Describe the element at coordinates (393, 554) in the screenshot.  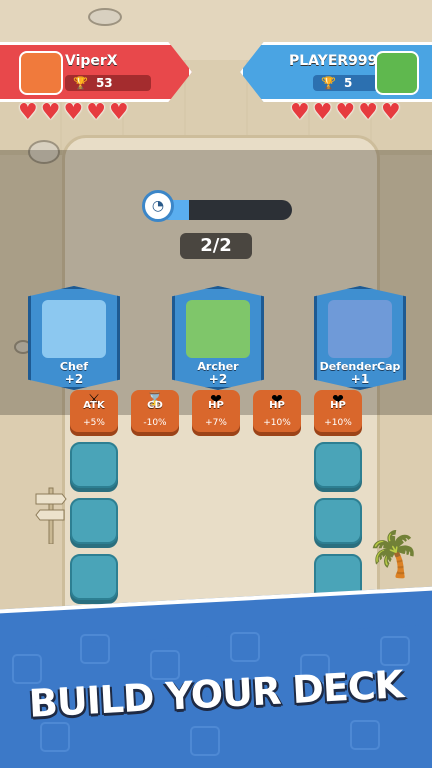
I see `palm-tree-decoration: 🌴` at that location.